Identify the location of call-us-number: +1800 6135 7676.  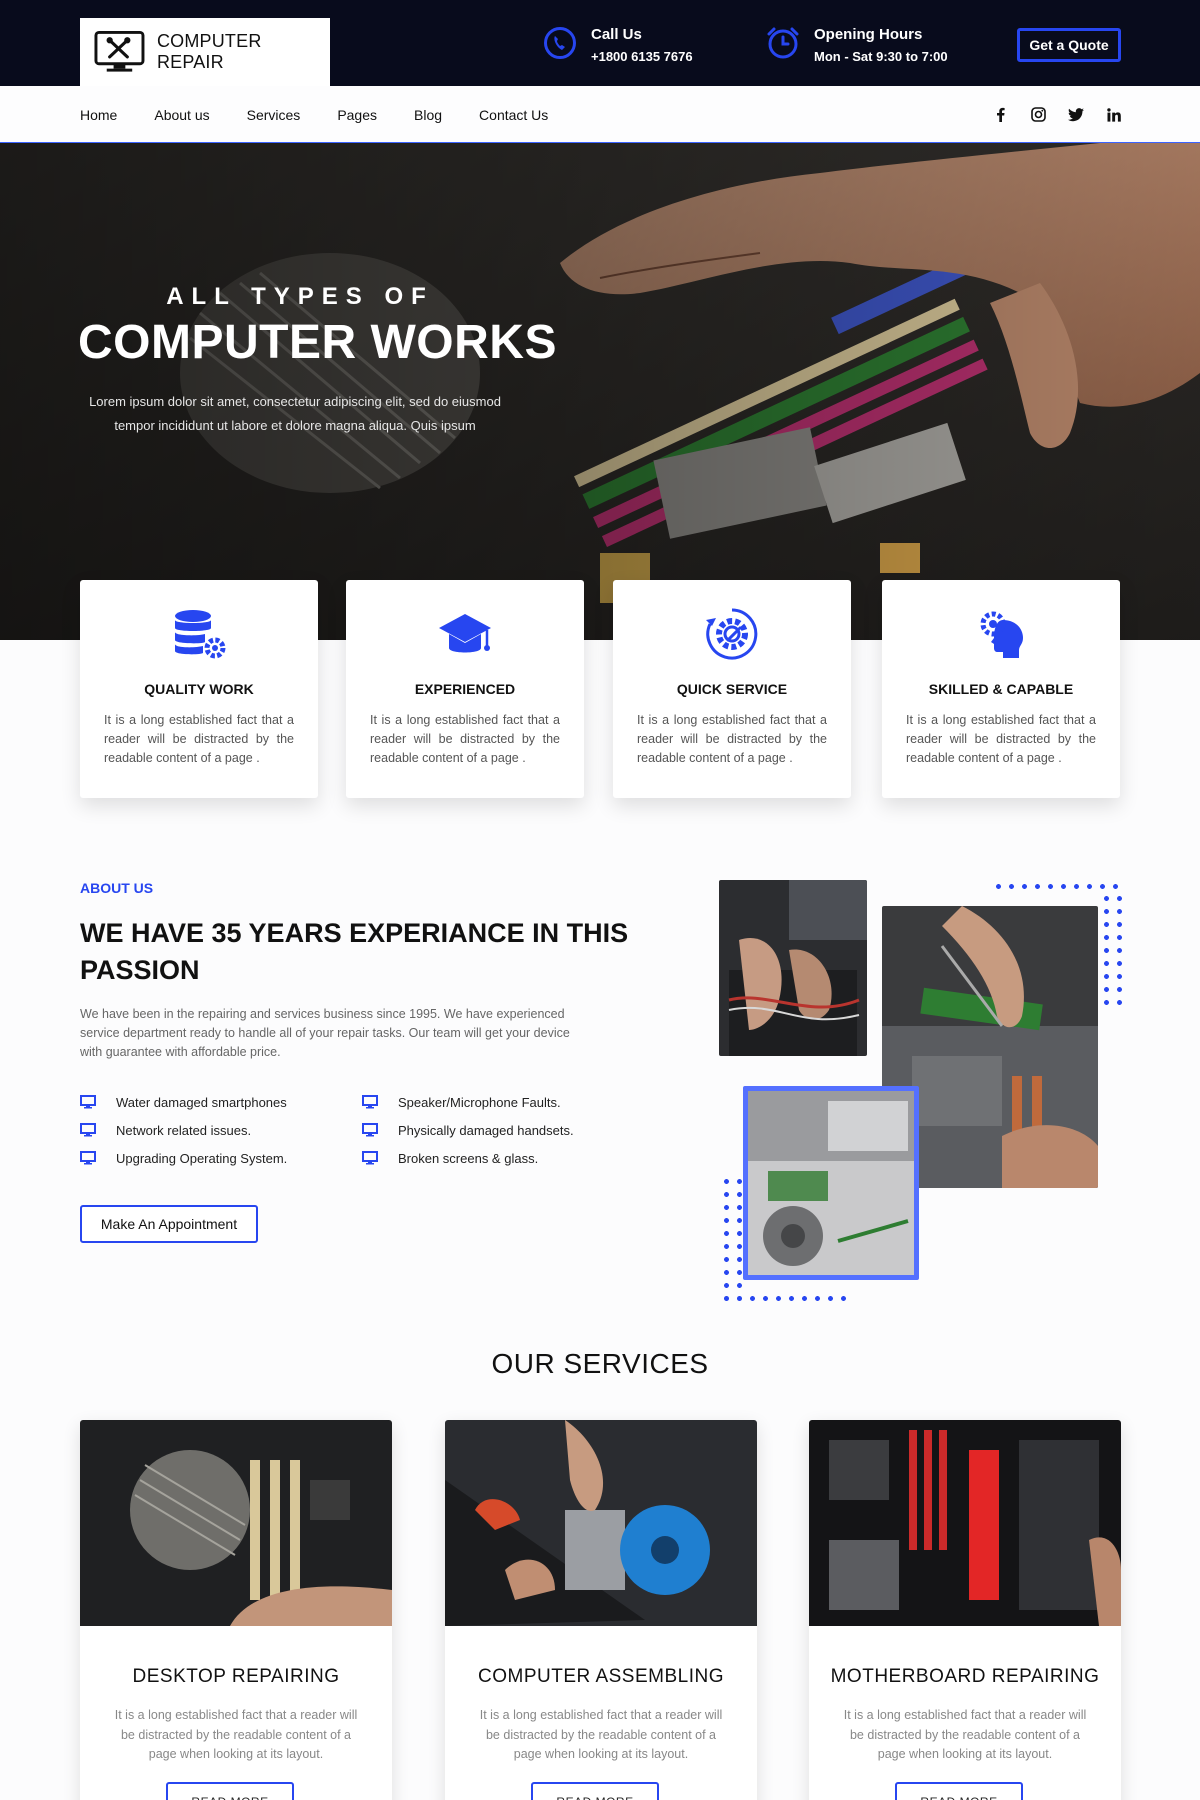
(642, 56).